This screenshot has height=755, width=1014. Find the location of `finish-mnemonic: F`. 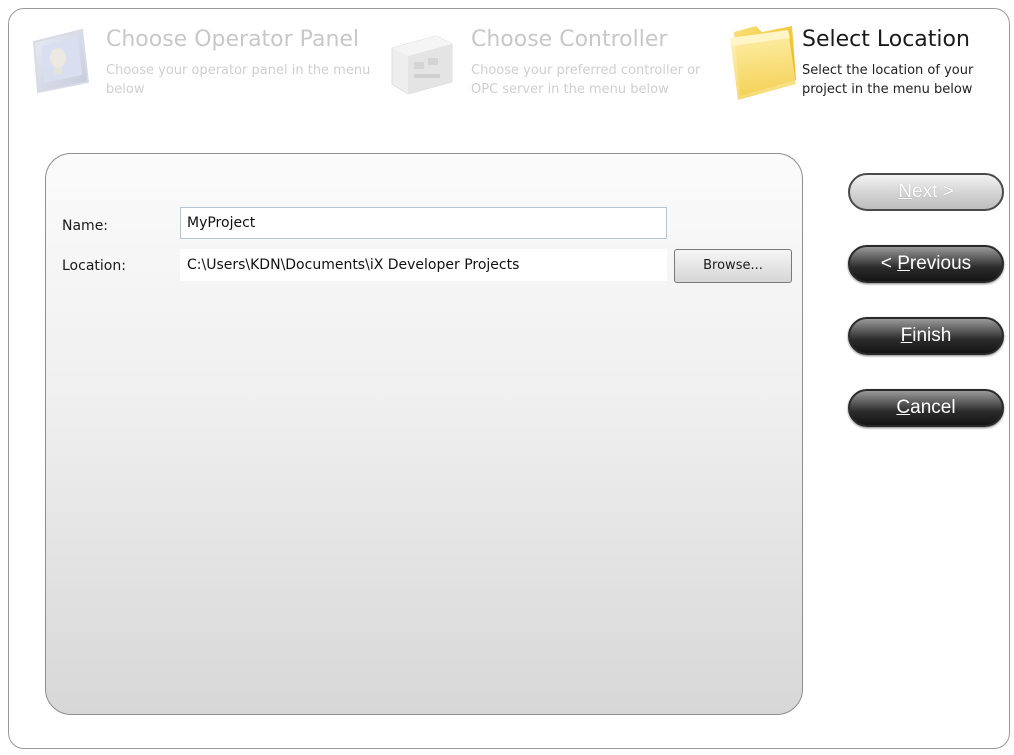

finish-mnemonic: F is located at coordinates (906, 335).